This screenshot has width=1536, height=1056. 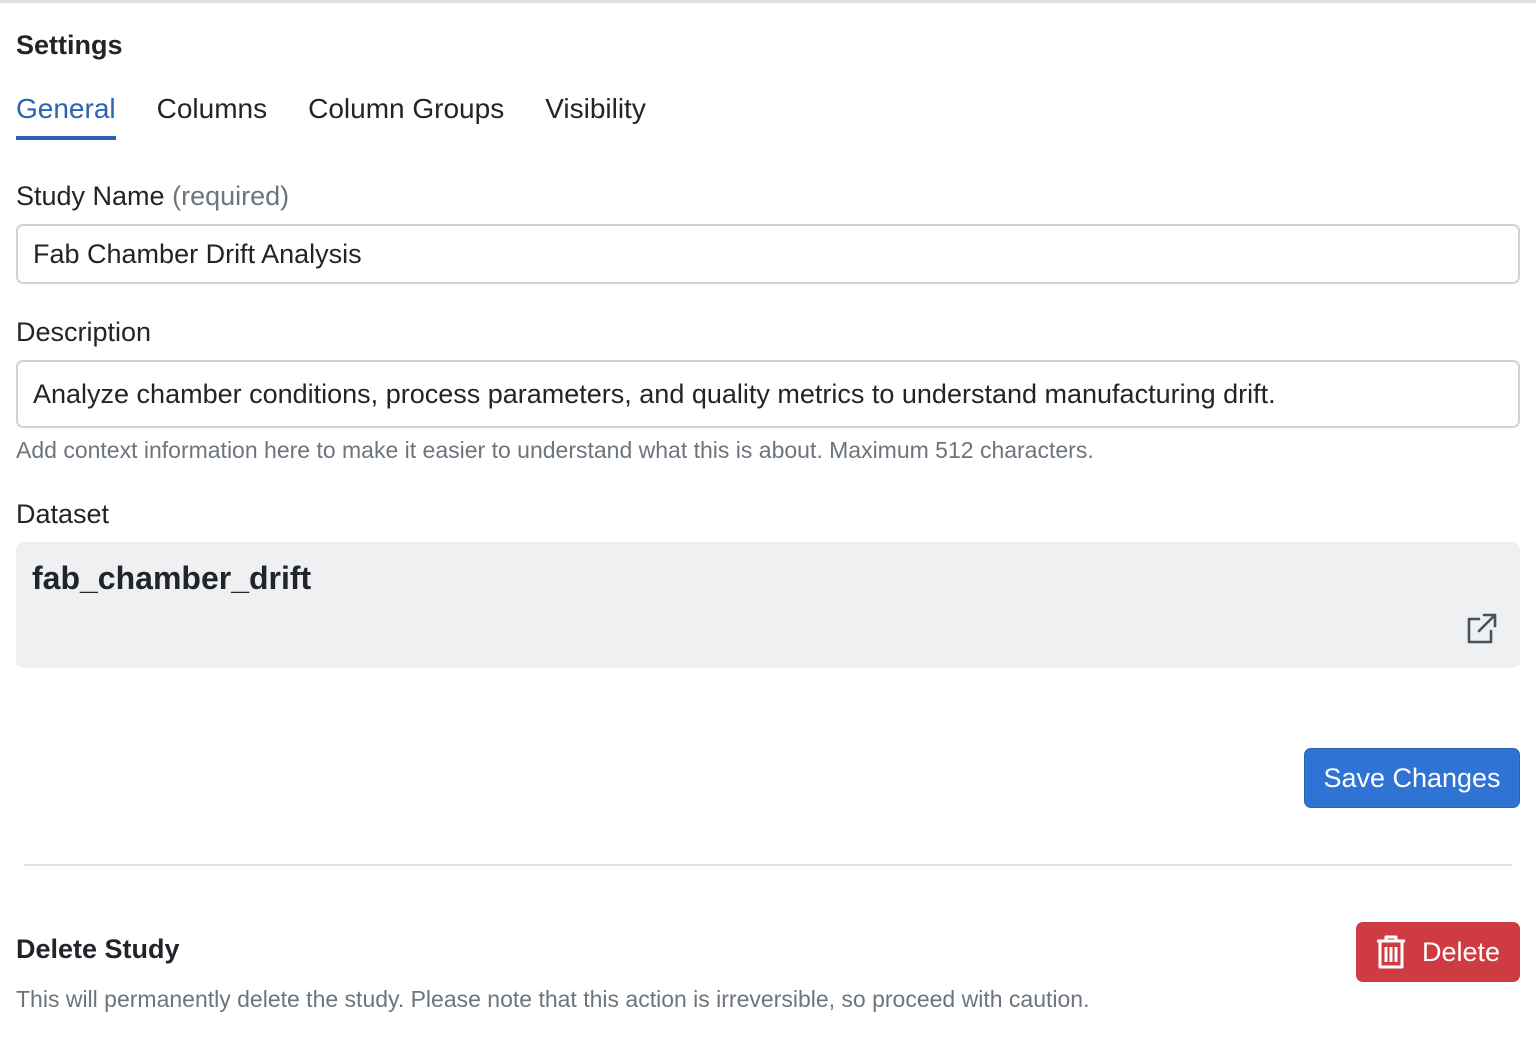 I want to click on description-label: Description, so click(x=84, y=332).